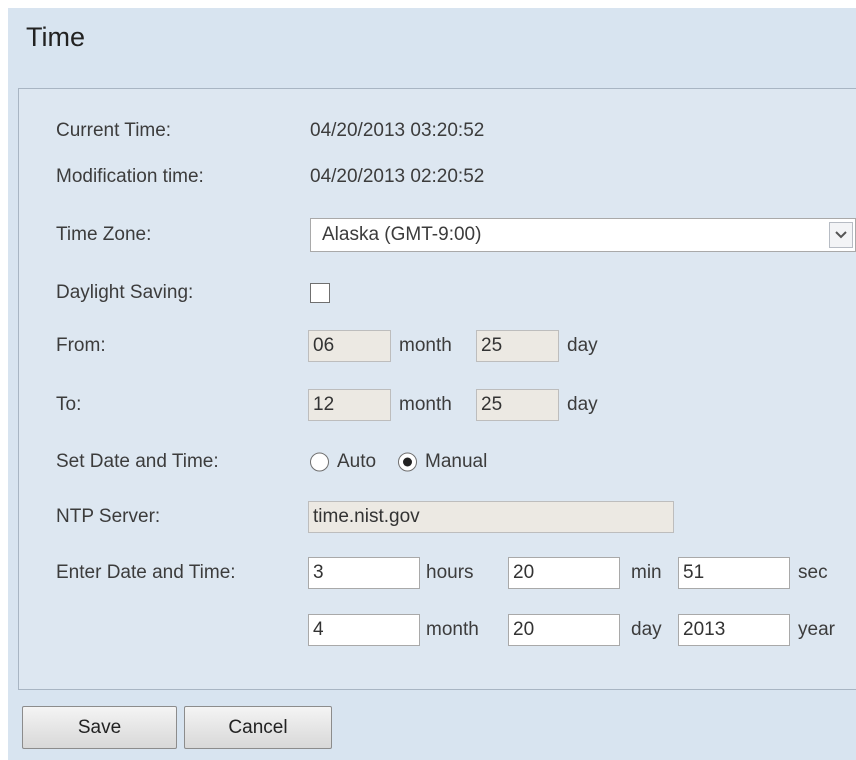 The width and height of the screenshot is (856, 760). What do you see at coordinates (517, 346) in the screenshot?
I see `from-day-input` at bounding box center [517, 346].